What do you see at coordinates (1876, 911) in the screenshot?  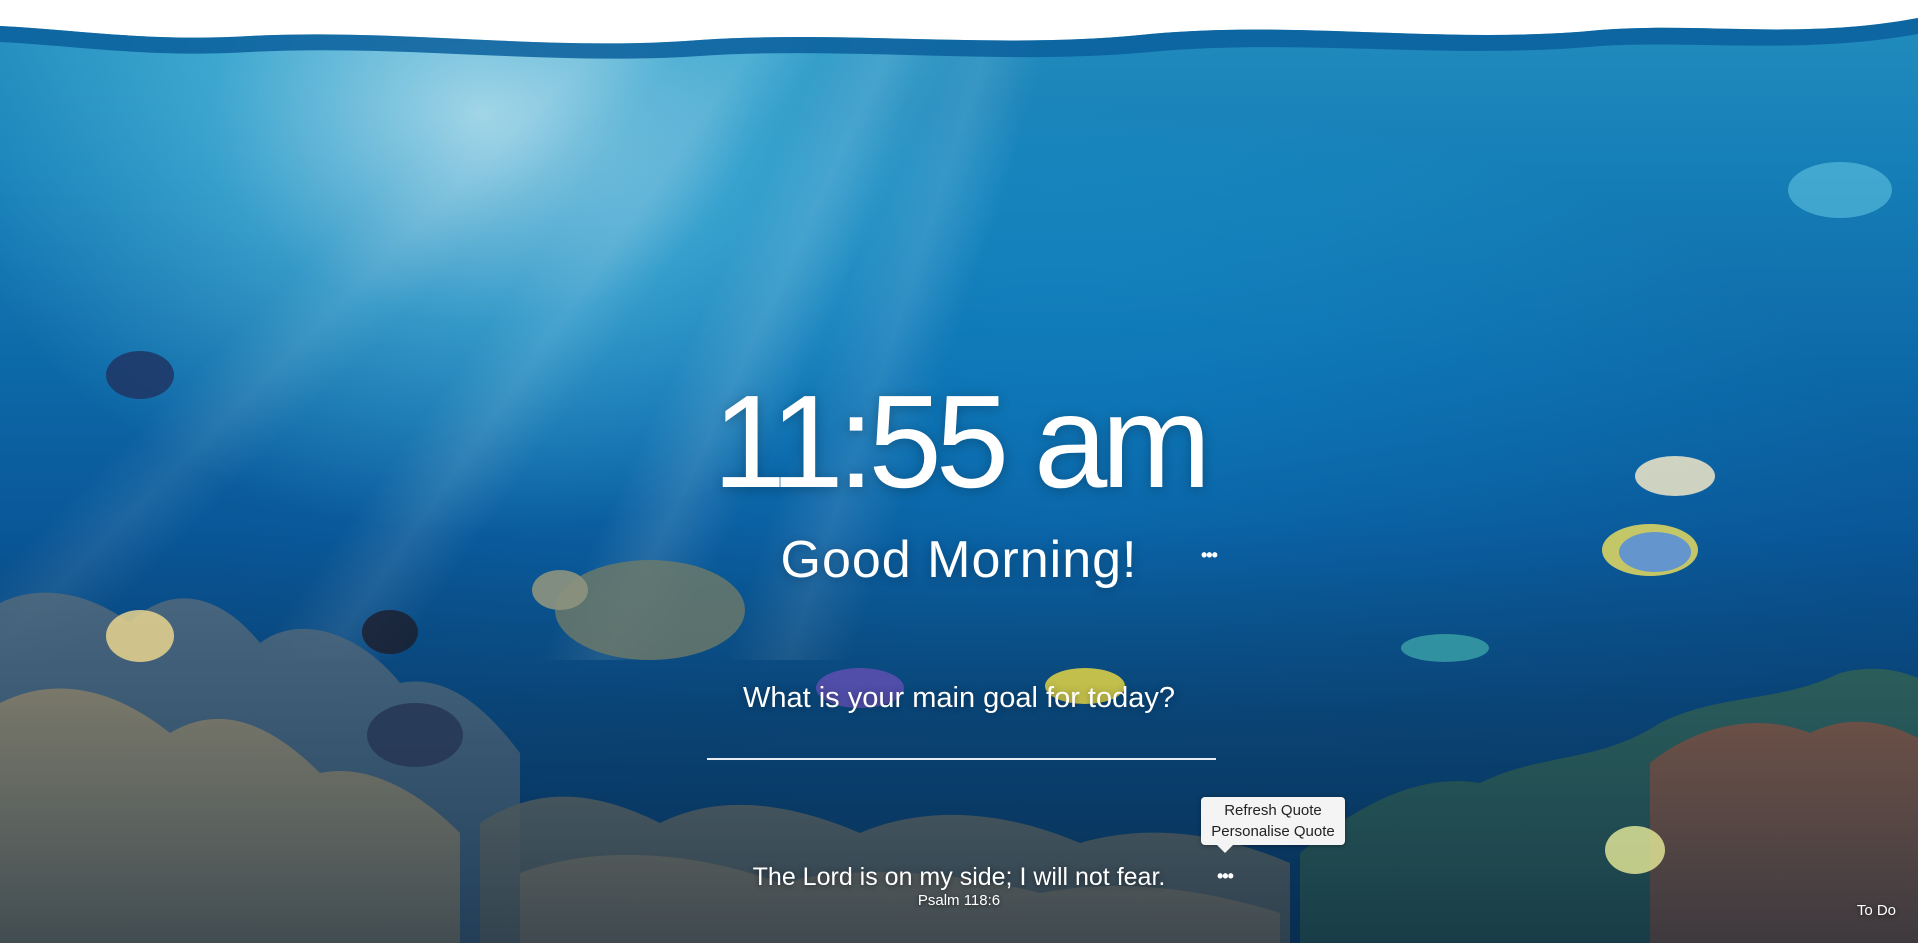 I see `todo-button: To Do` at bounding box center [1876, 911].